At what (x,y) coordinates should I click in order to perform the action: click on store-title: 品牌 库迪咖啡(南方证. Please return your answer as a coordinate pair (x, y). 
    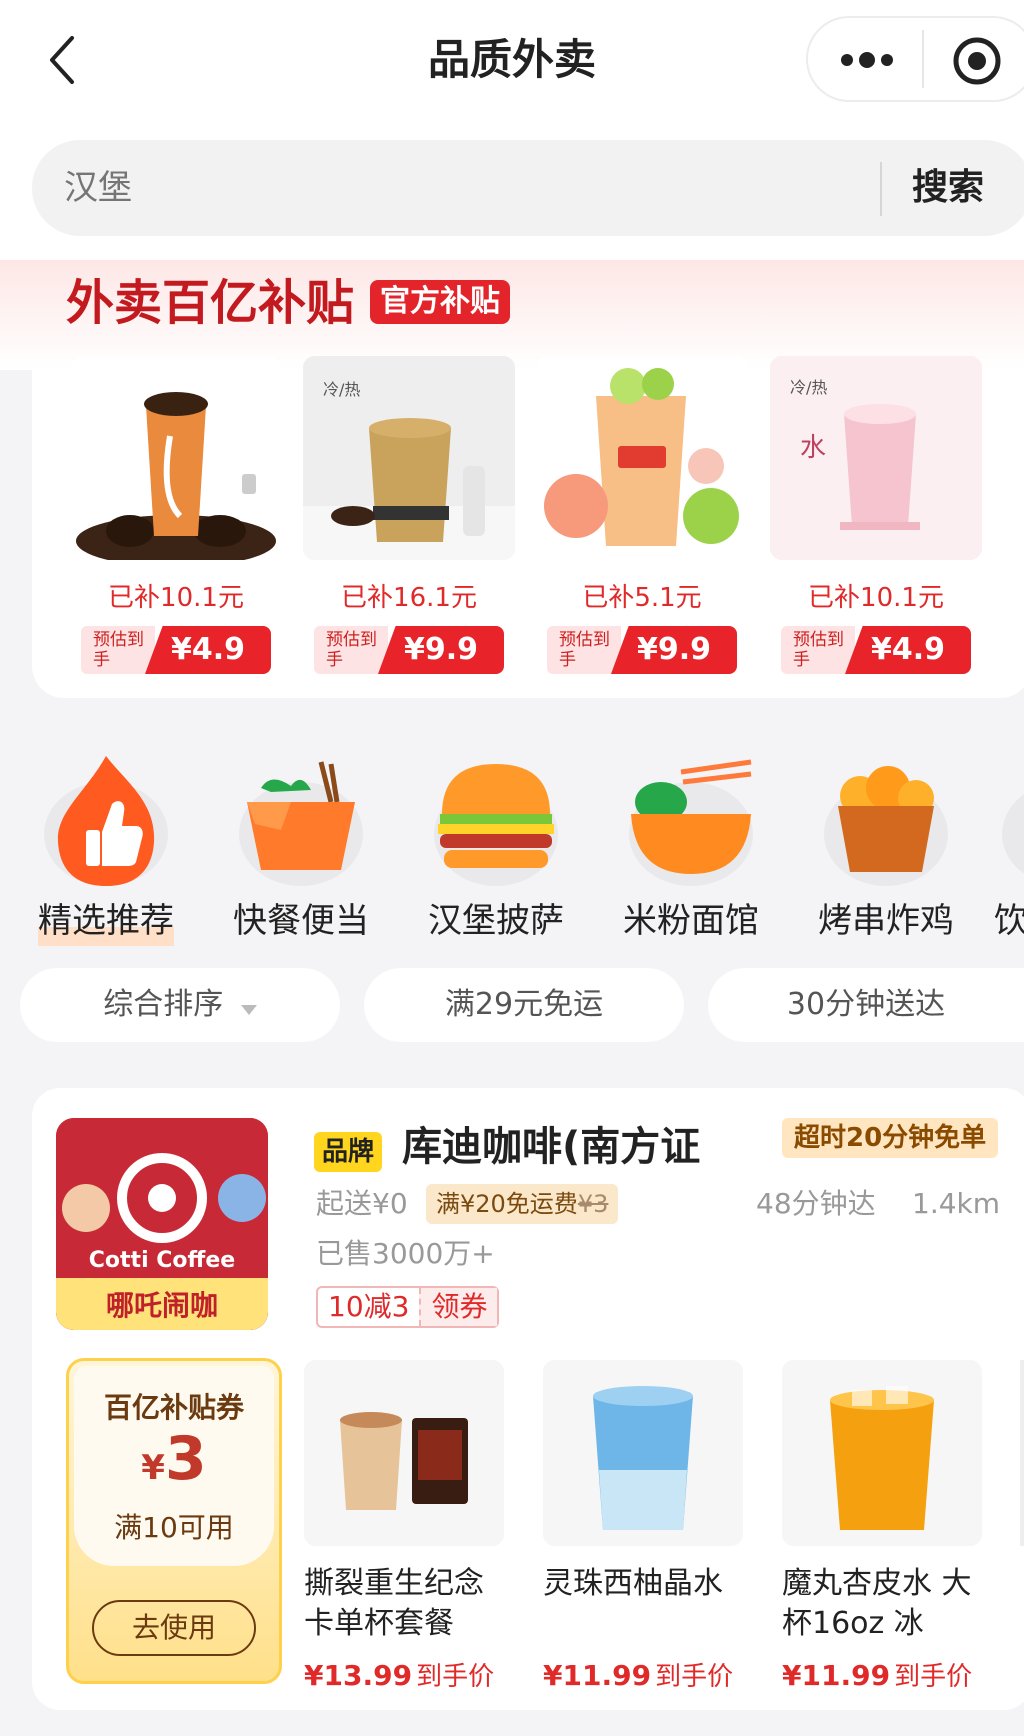
    Looking at the image, I should click on (507, 1147).